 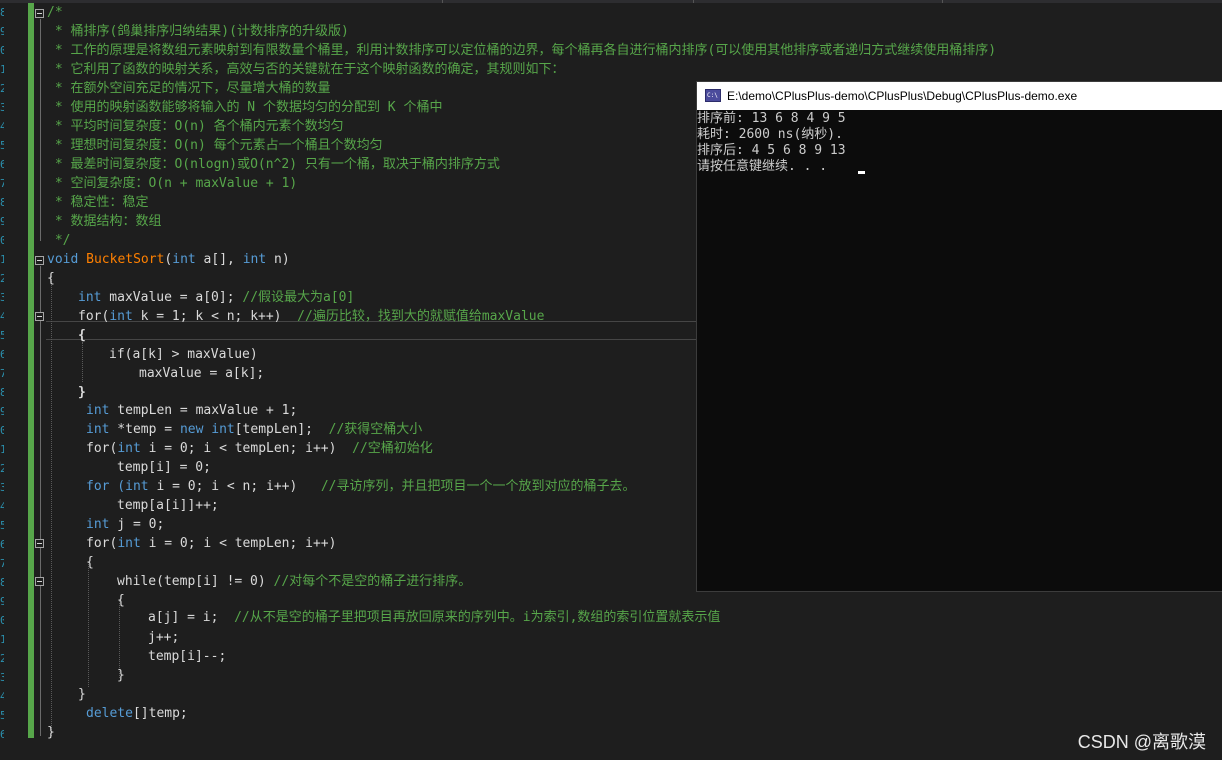 What do you see at coordinates (202, 373) in the screenshot?
I see `code-line: maxValue = a[k];` at bounding box center [202, 373].